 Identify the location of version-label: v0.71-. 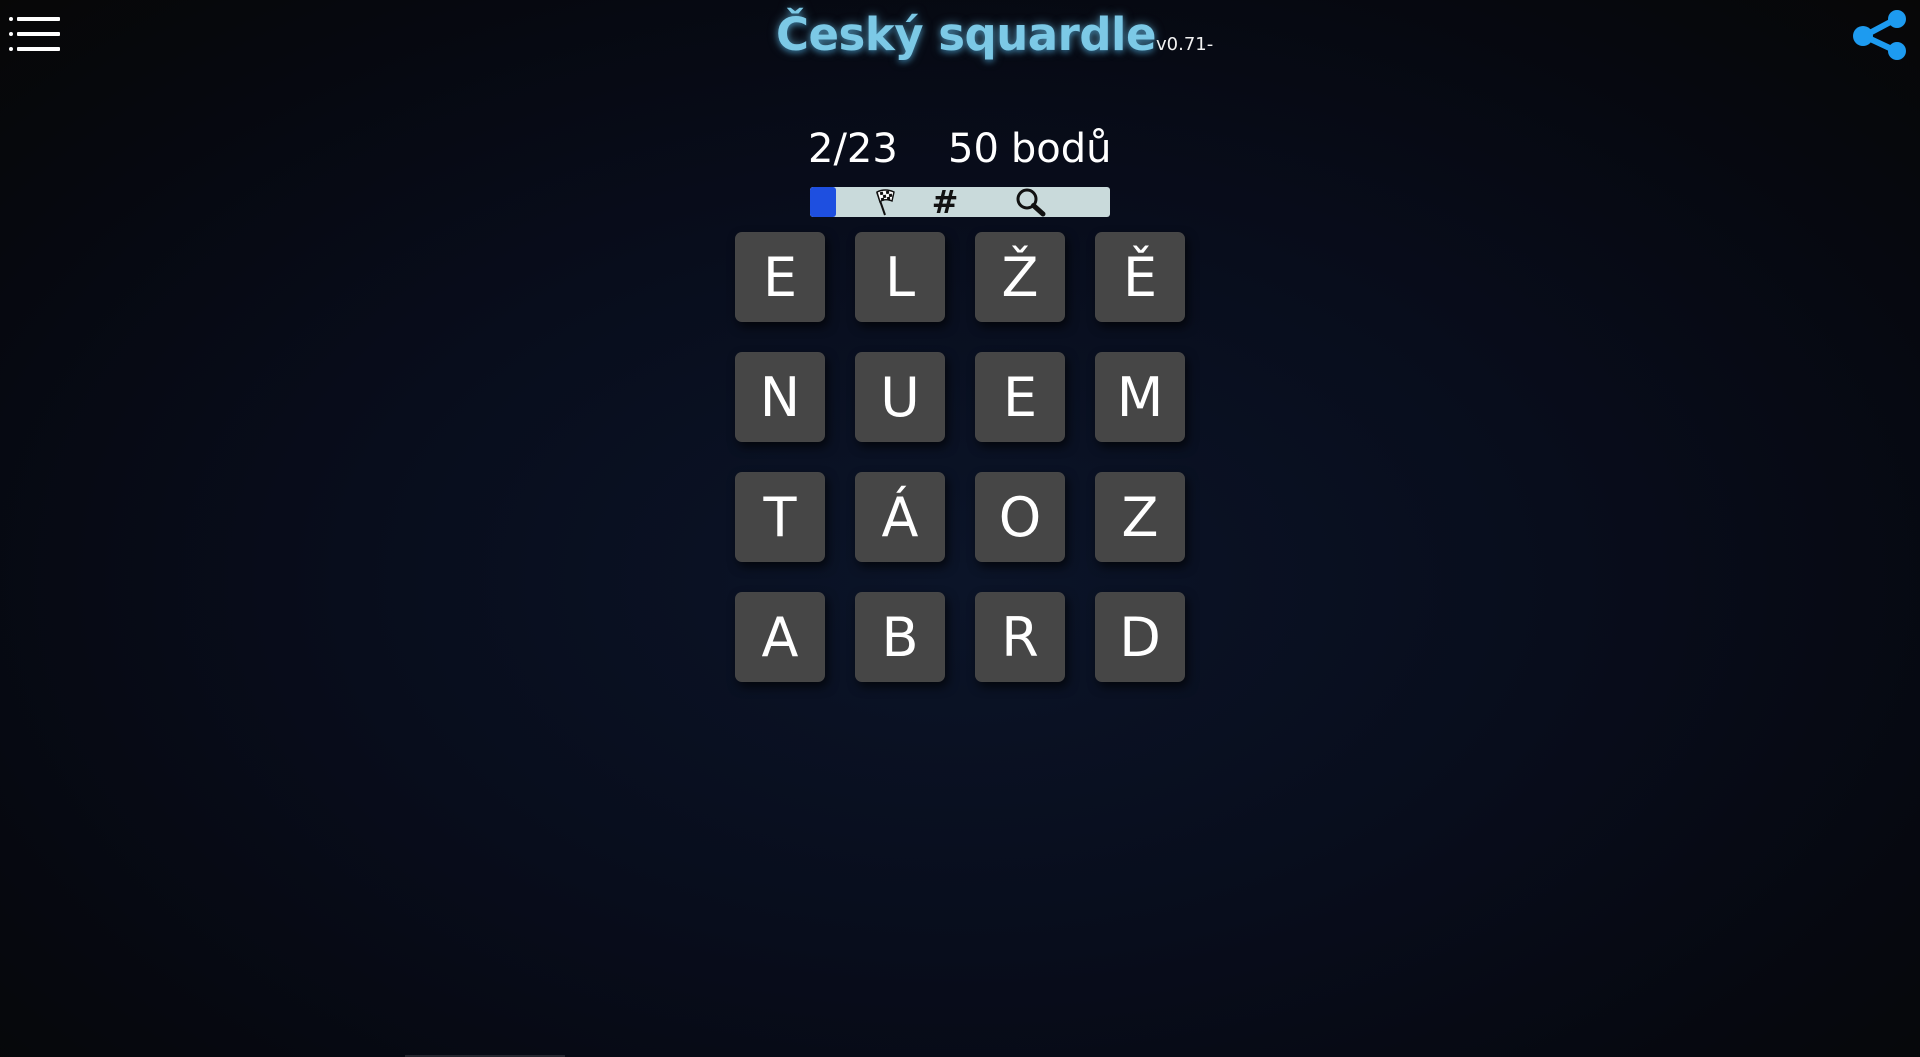
(1185, 44).